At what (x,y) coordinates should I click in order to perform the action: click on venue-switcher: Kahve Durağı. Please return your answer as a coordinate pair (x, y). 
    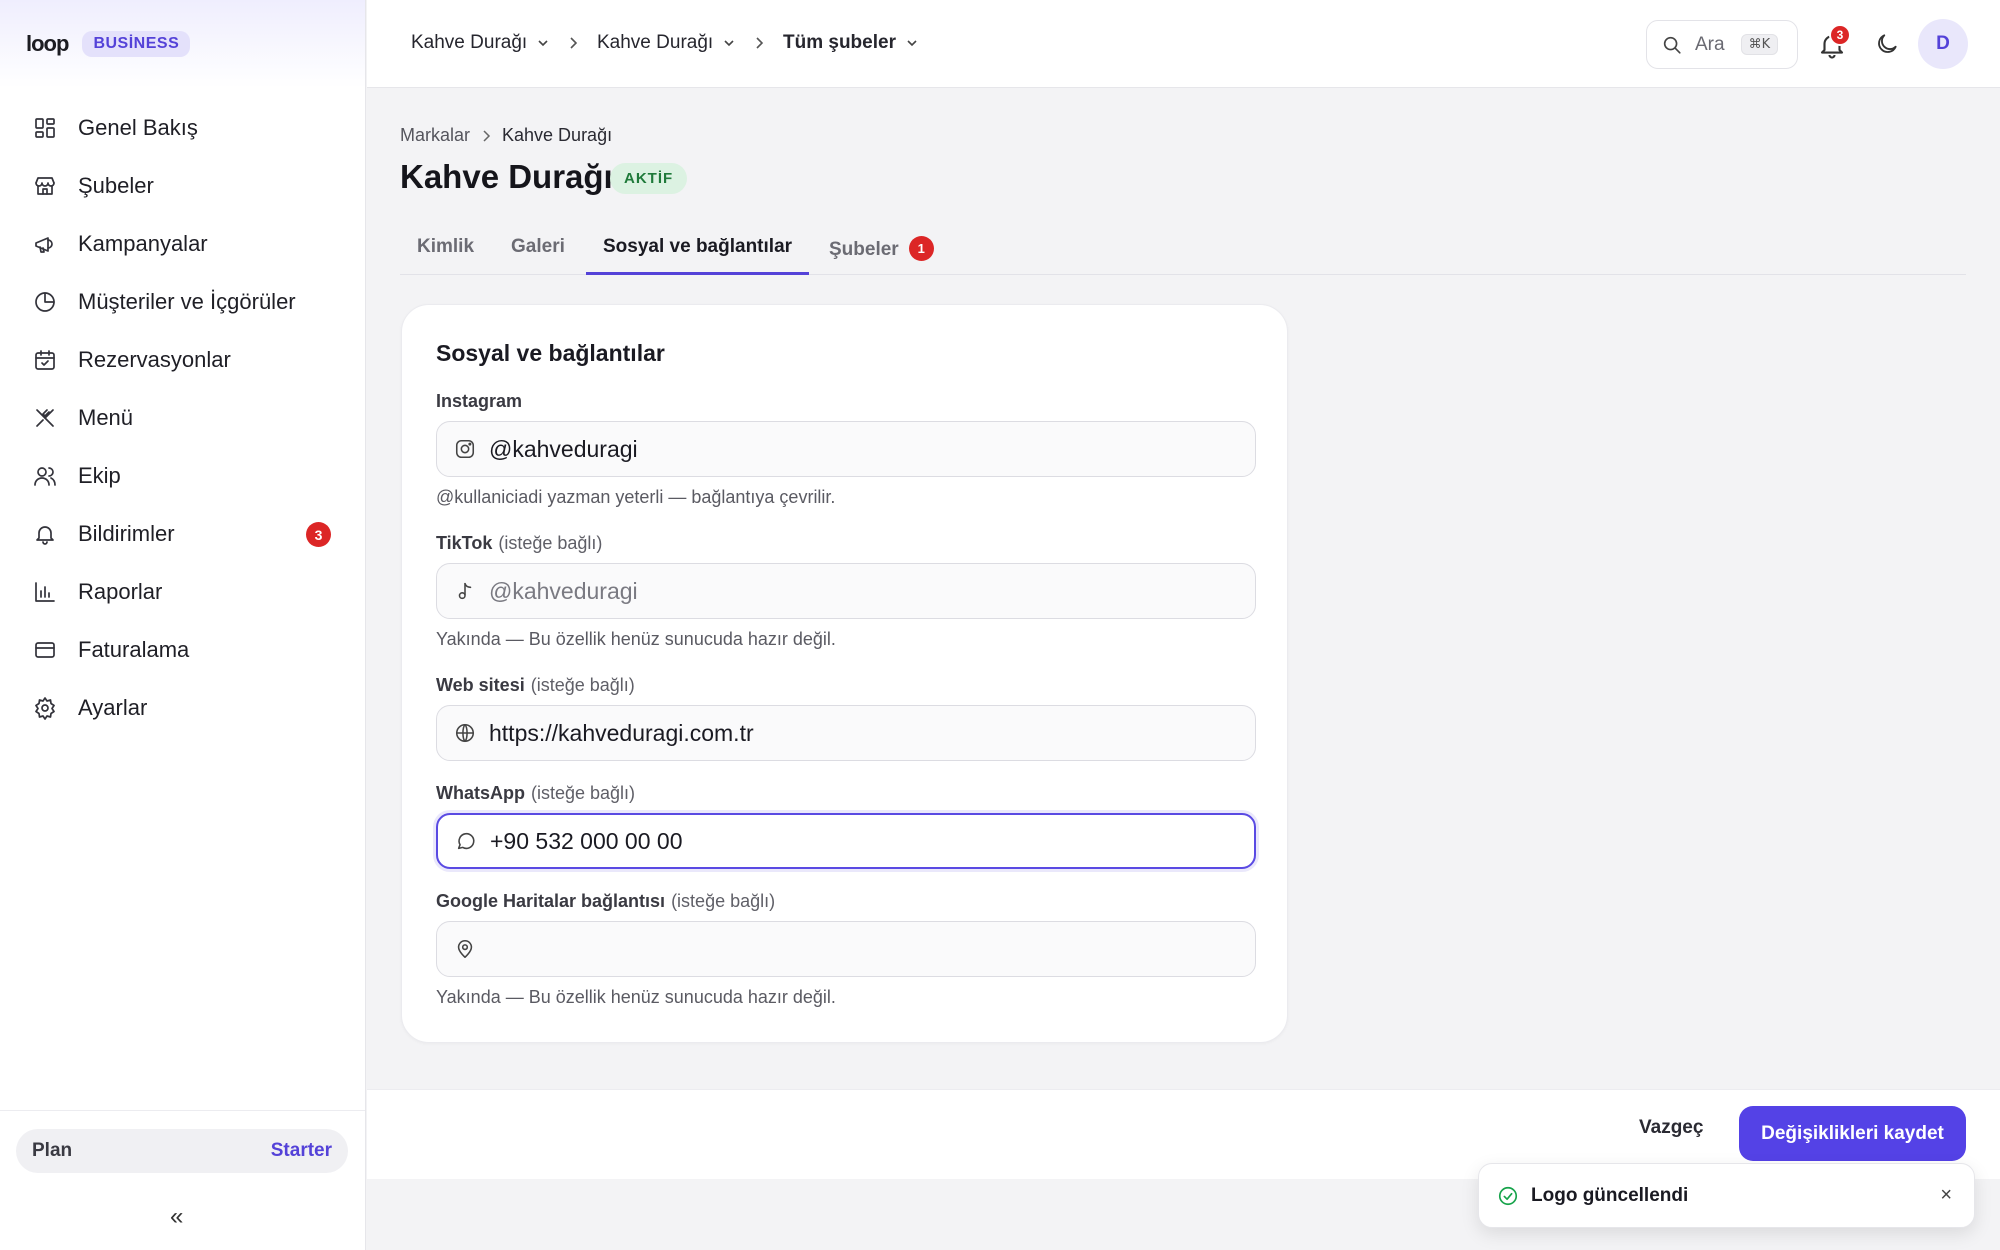
    Looking at the image, I should click on (666, 43).